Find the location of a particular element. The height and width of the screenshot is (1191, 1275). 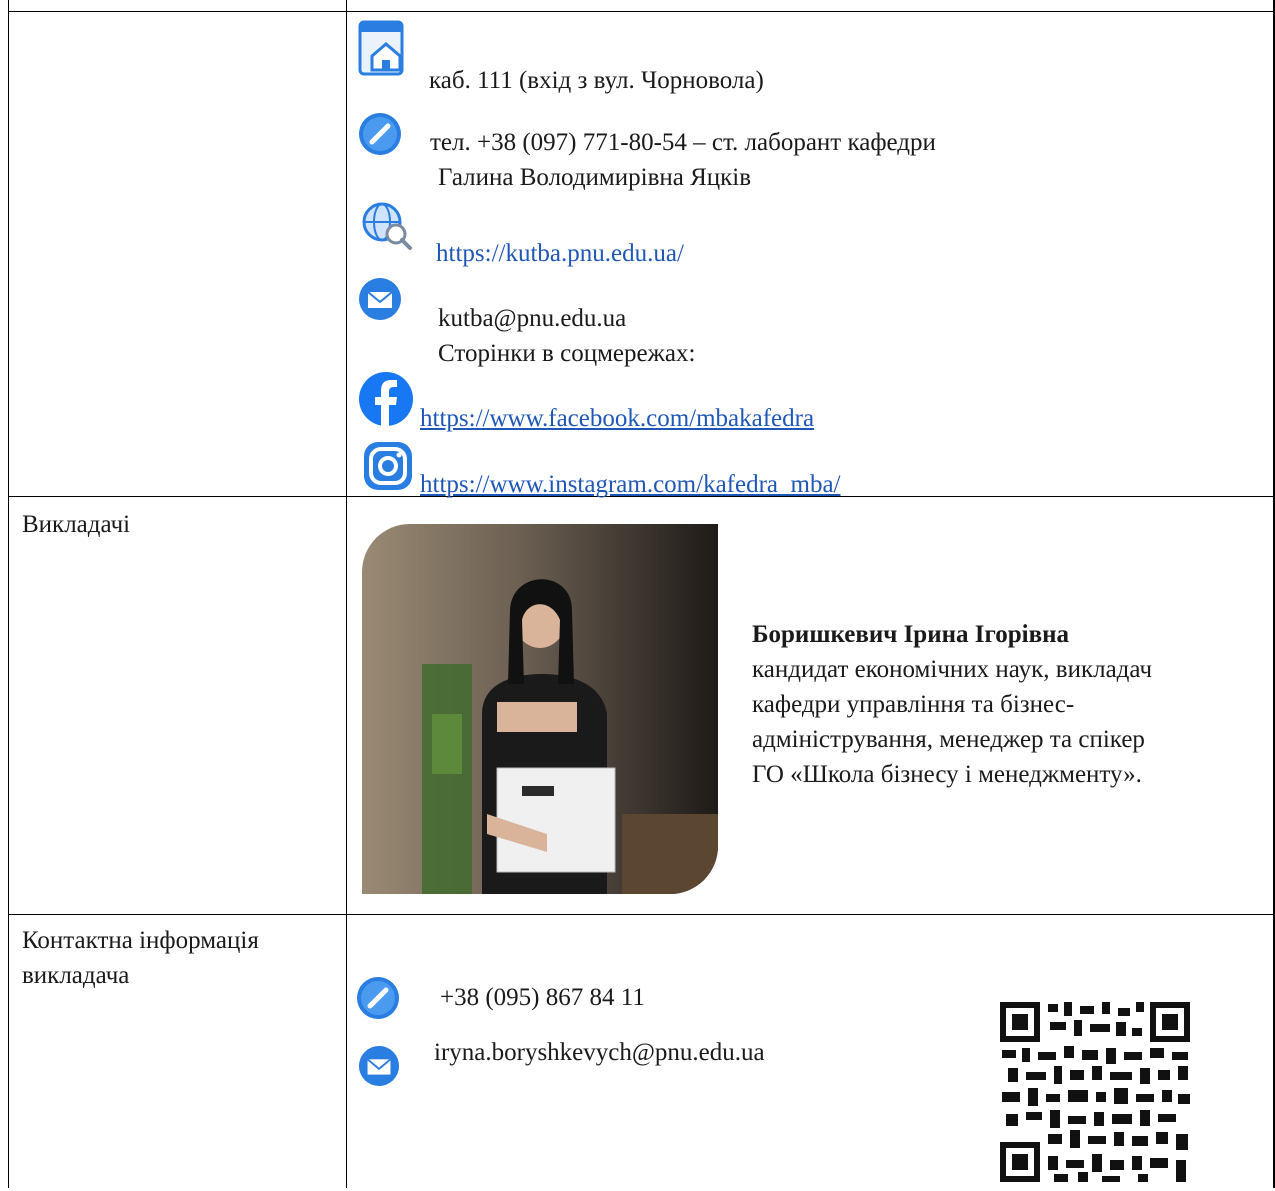

teacher-phone: +38 (095) 867 84 11 is located at coordinates (542, 997).